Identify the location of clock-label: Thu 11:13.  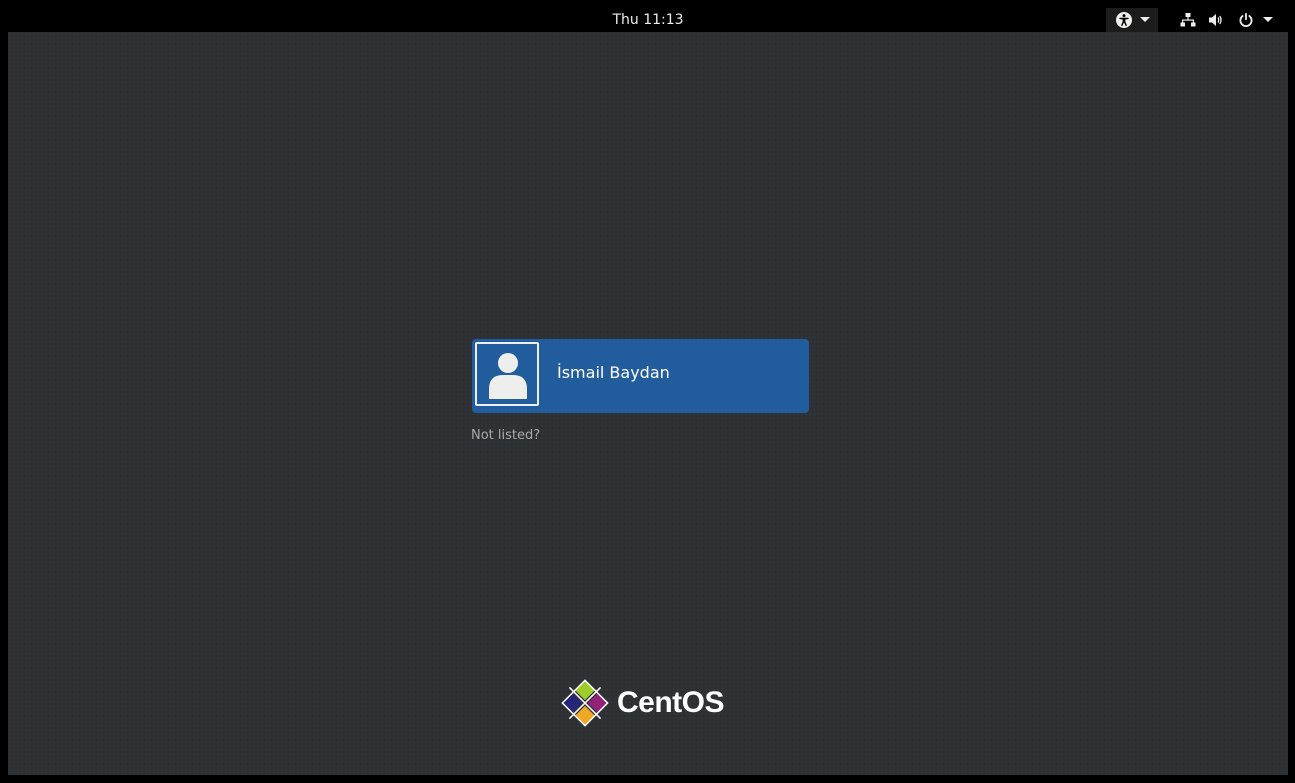
(647, 20).